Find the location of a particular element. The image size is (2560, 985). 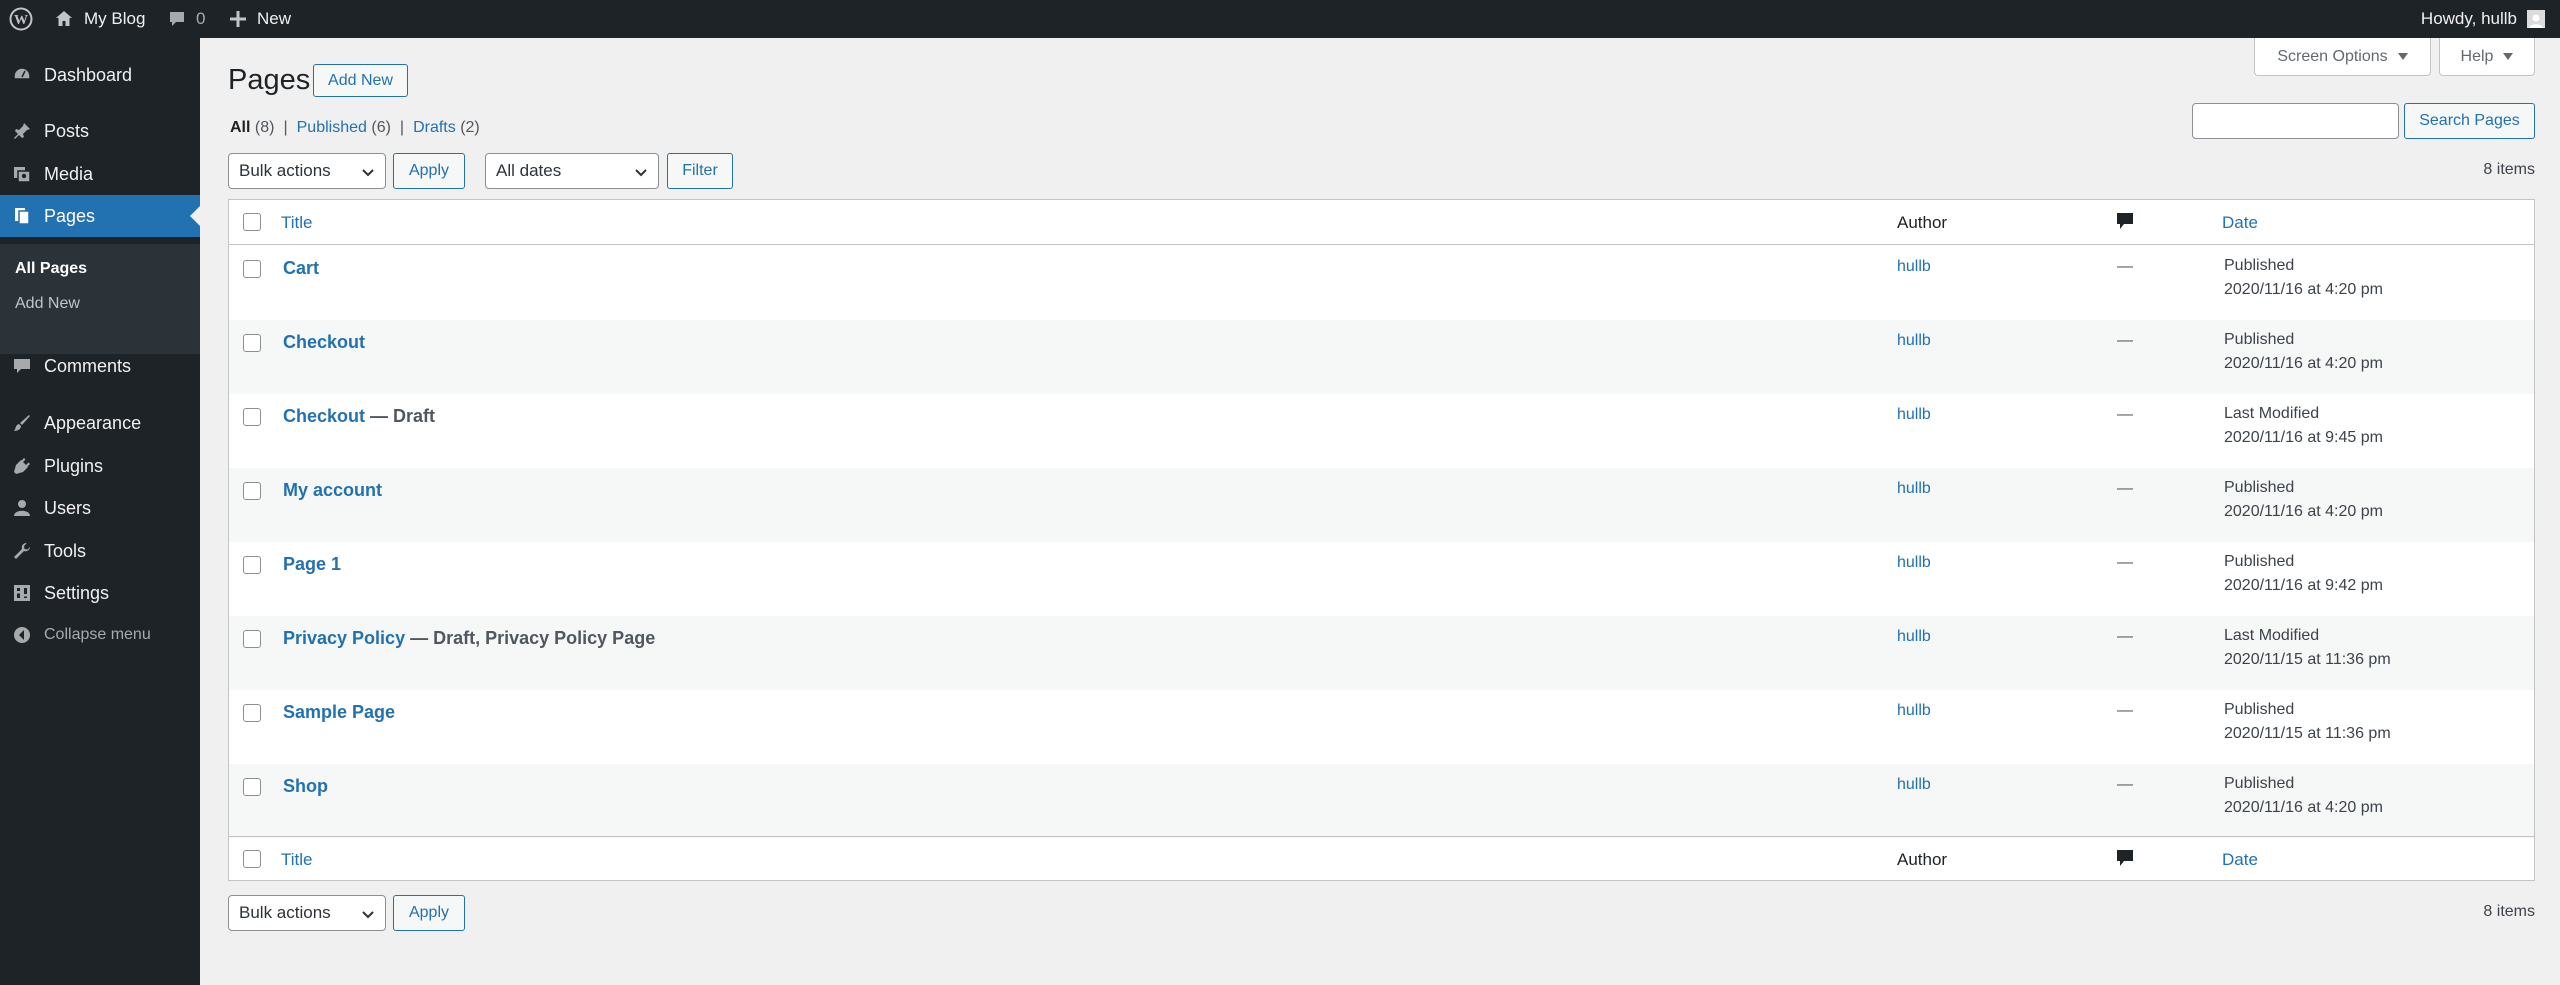

menu-settings: Settings is located at coordinates (100, 593).